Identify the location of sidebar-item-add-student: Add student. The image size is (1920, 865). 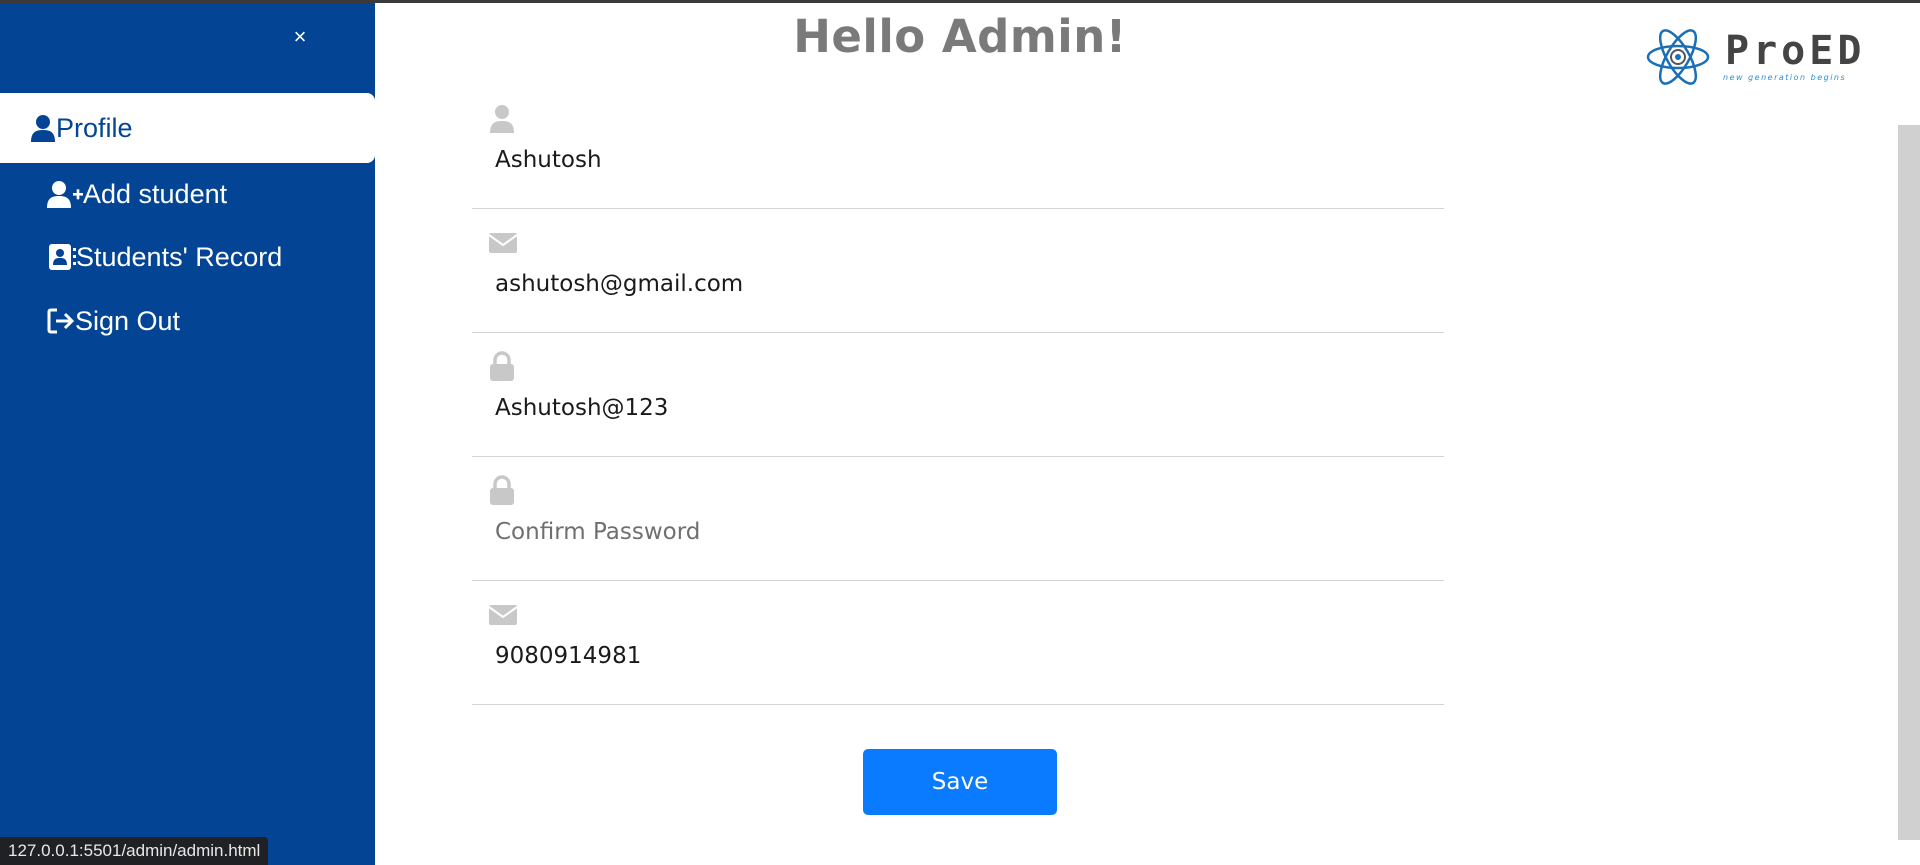
(187, 194).